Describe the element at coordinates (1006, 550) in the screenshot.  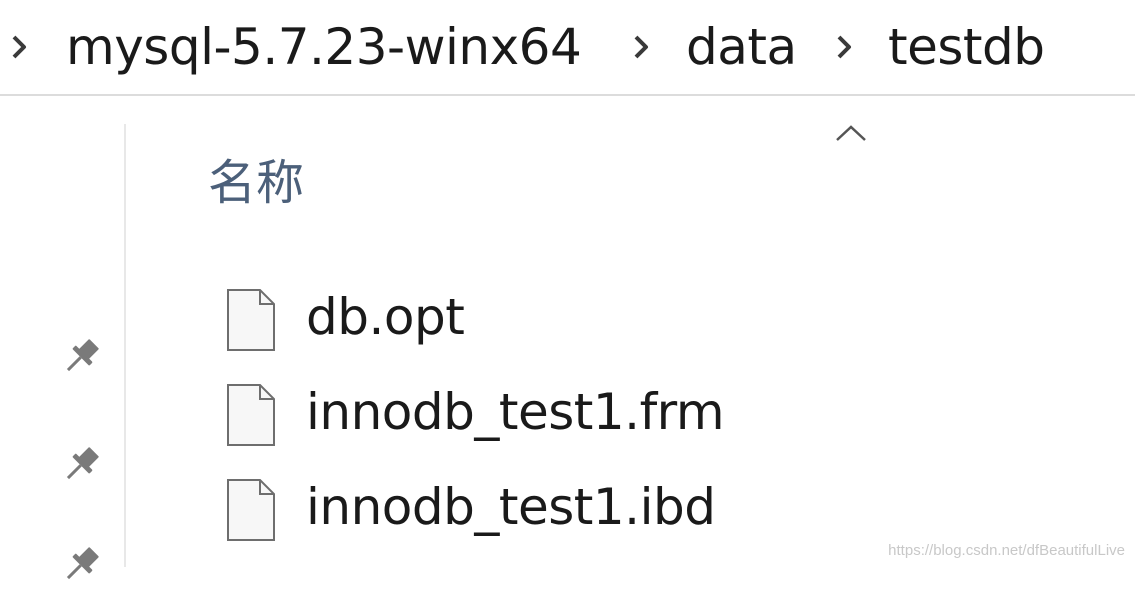
I see `watermark-text: https://blog.csdn.net/dfBeautifulLive` at that location.